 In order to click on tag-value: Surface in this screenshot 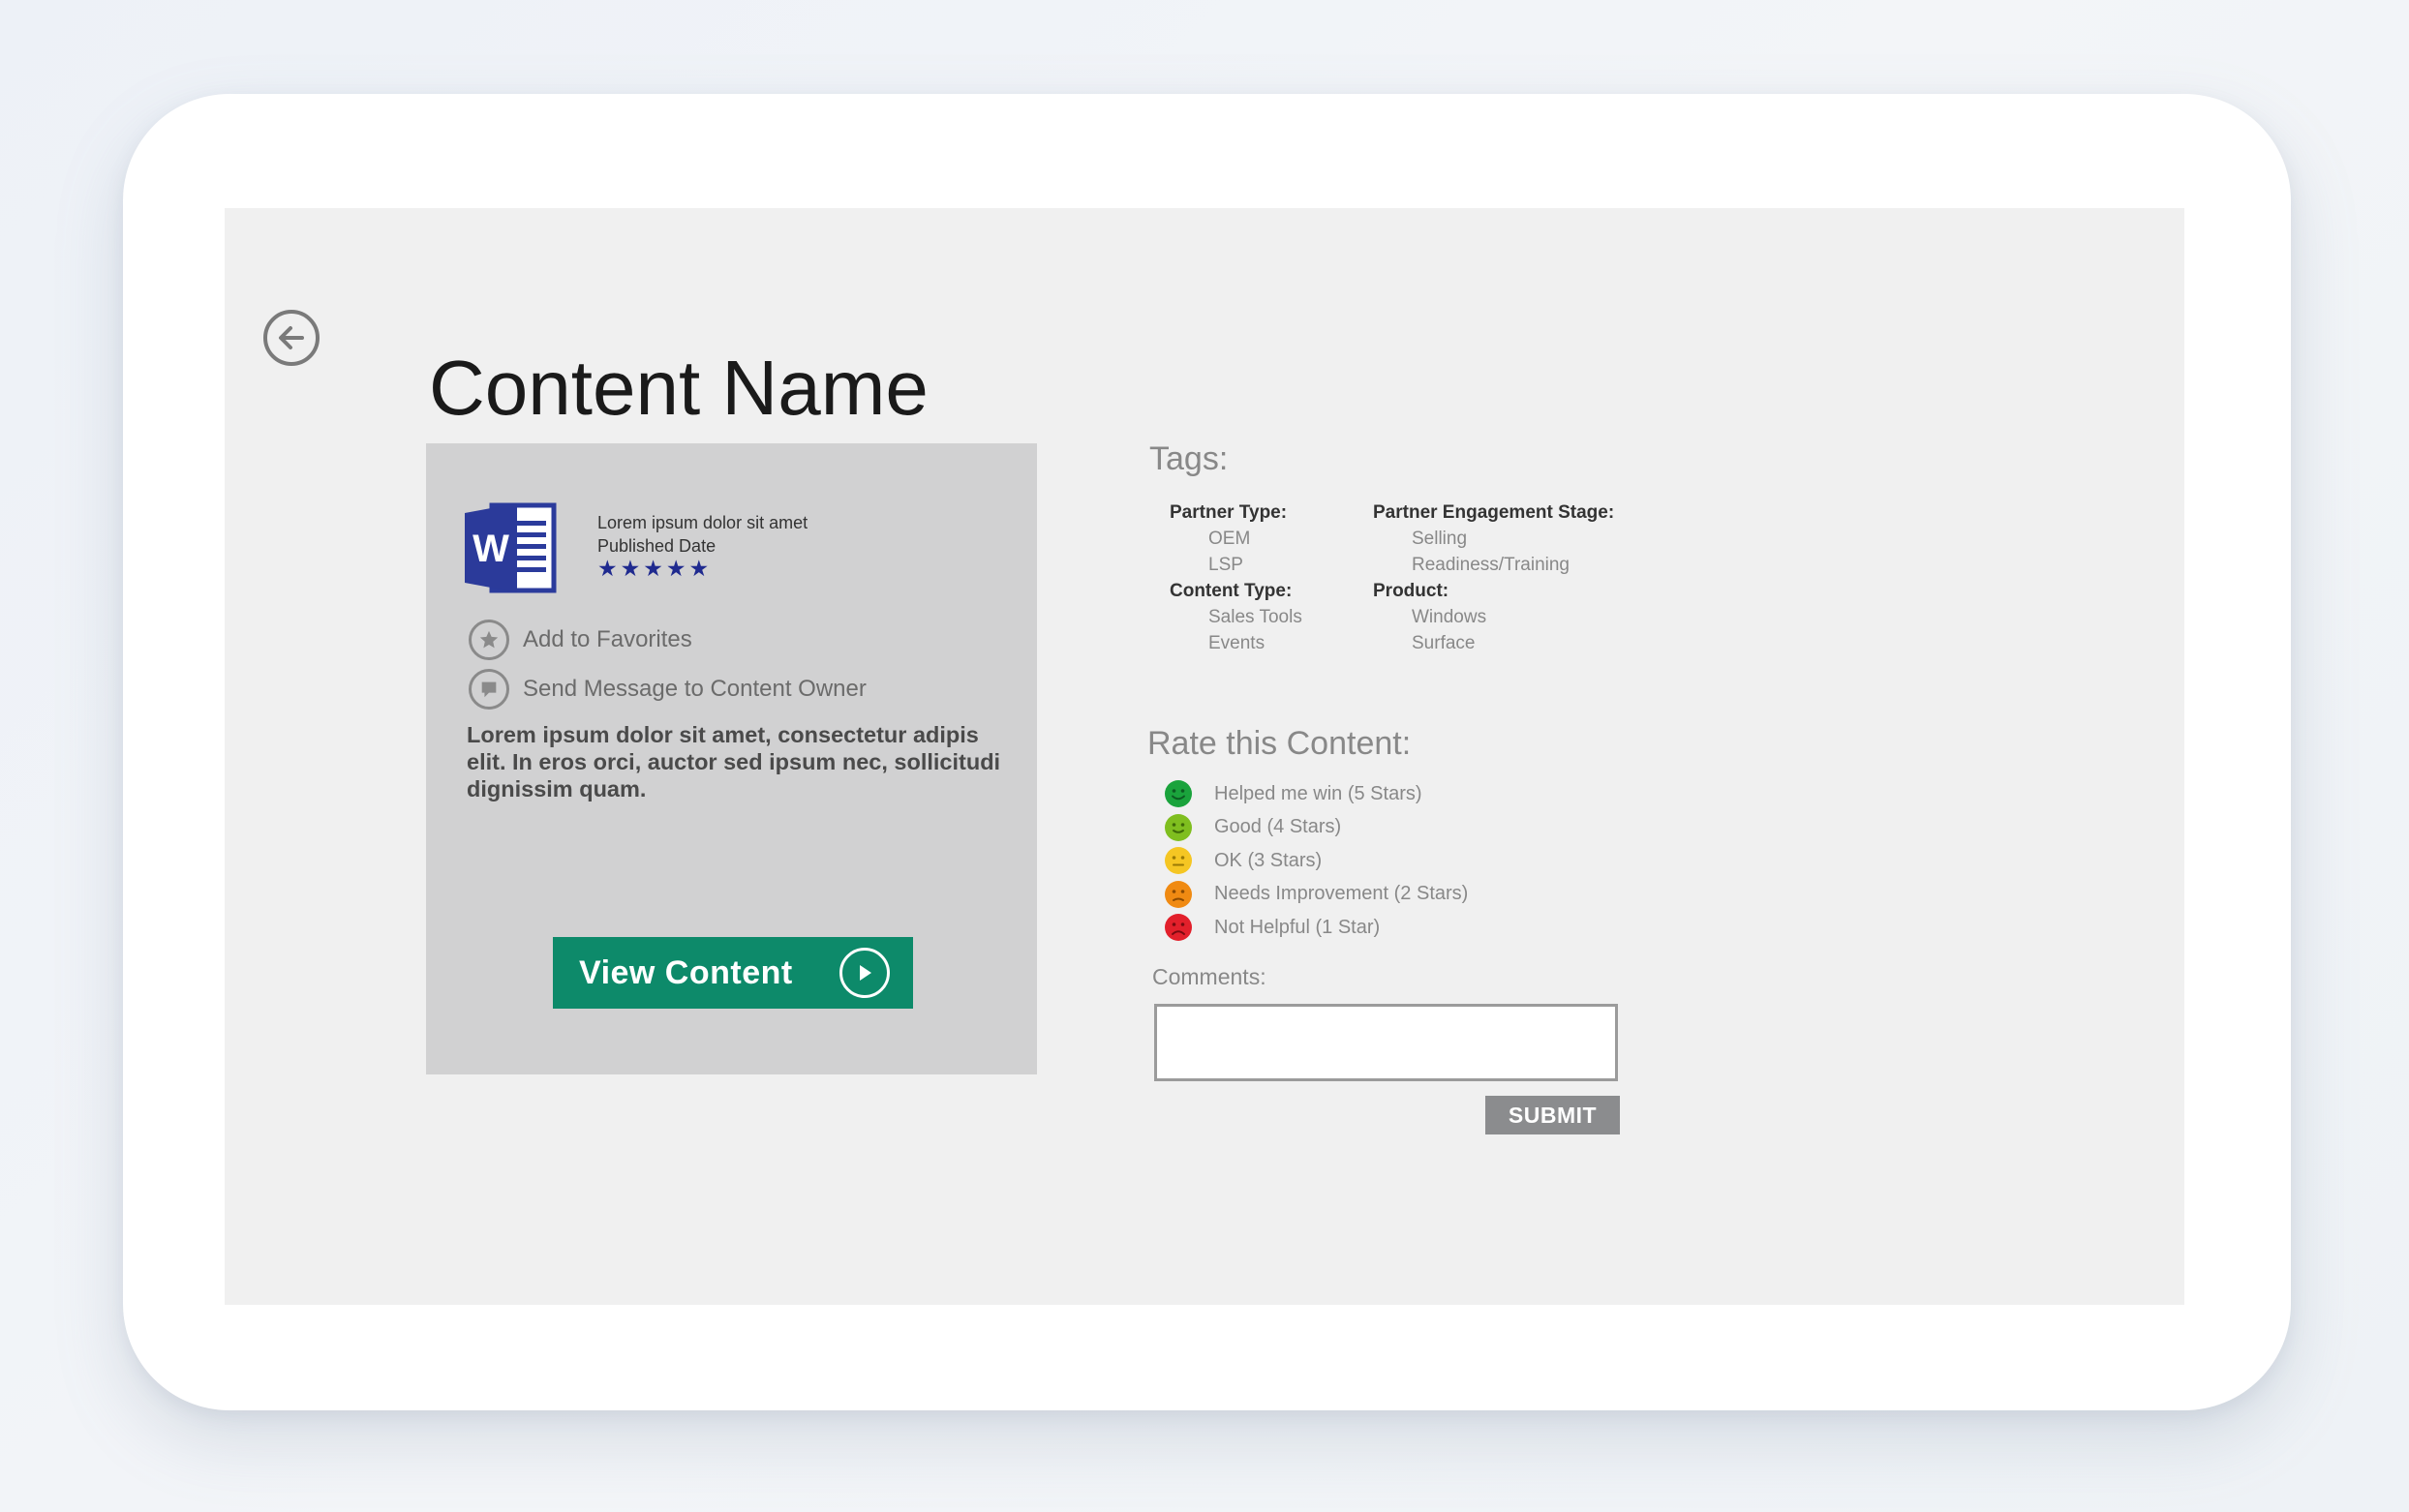, I will do `click(1444, 643)`.